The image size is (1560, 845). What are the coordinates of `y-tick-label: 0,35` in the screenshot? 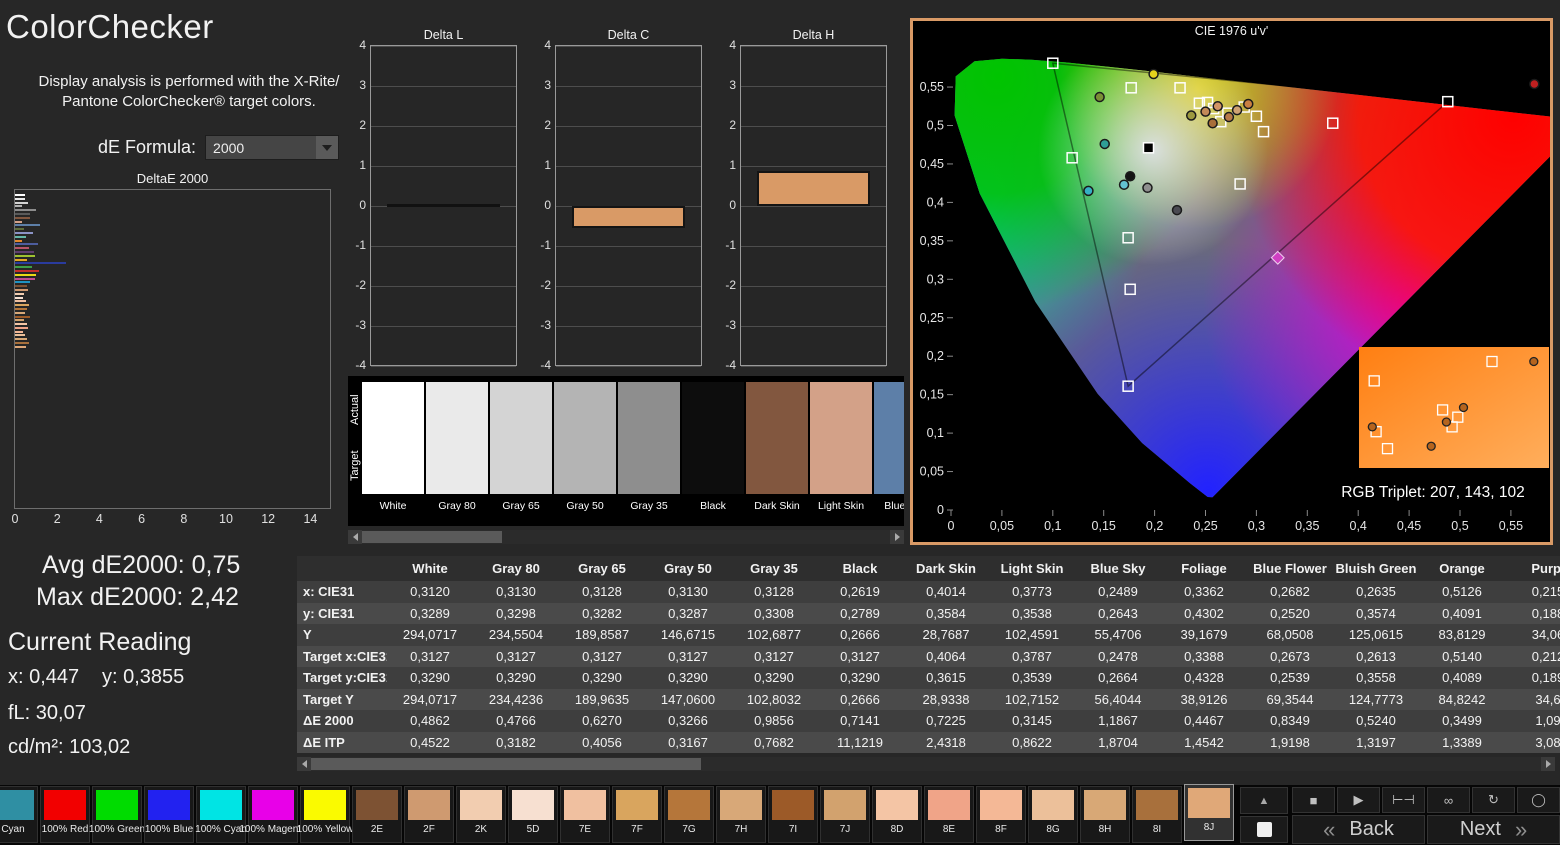 It's located at (932, 241).